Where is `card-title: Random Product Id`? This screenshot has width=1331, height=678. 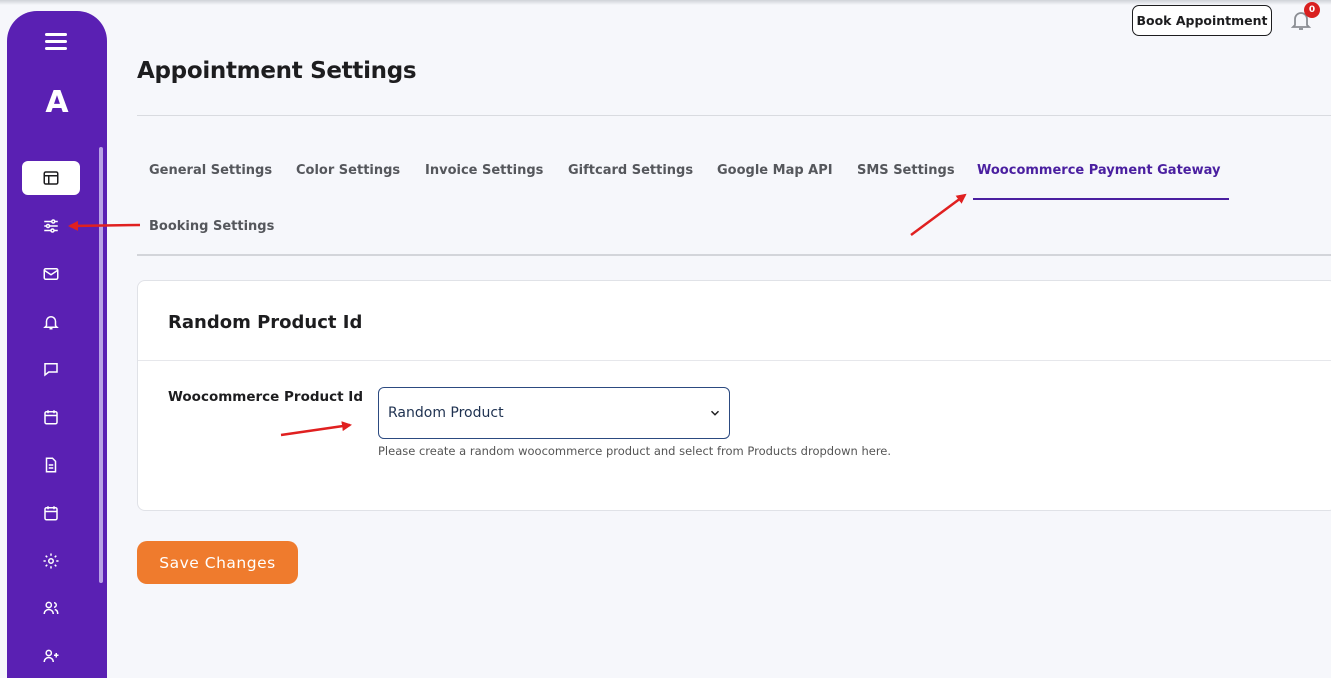 card-title: Random Product Id is located at coordinates (265, 322).